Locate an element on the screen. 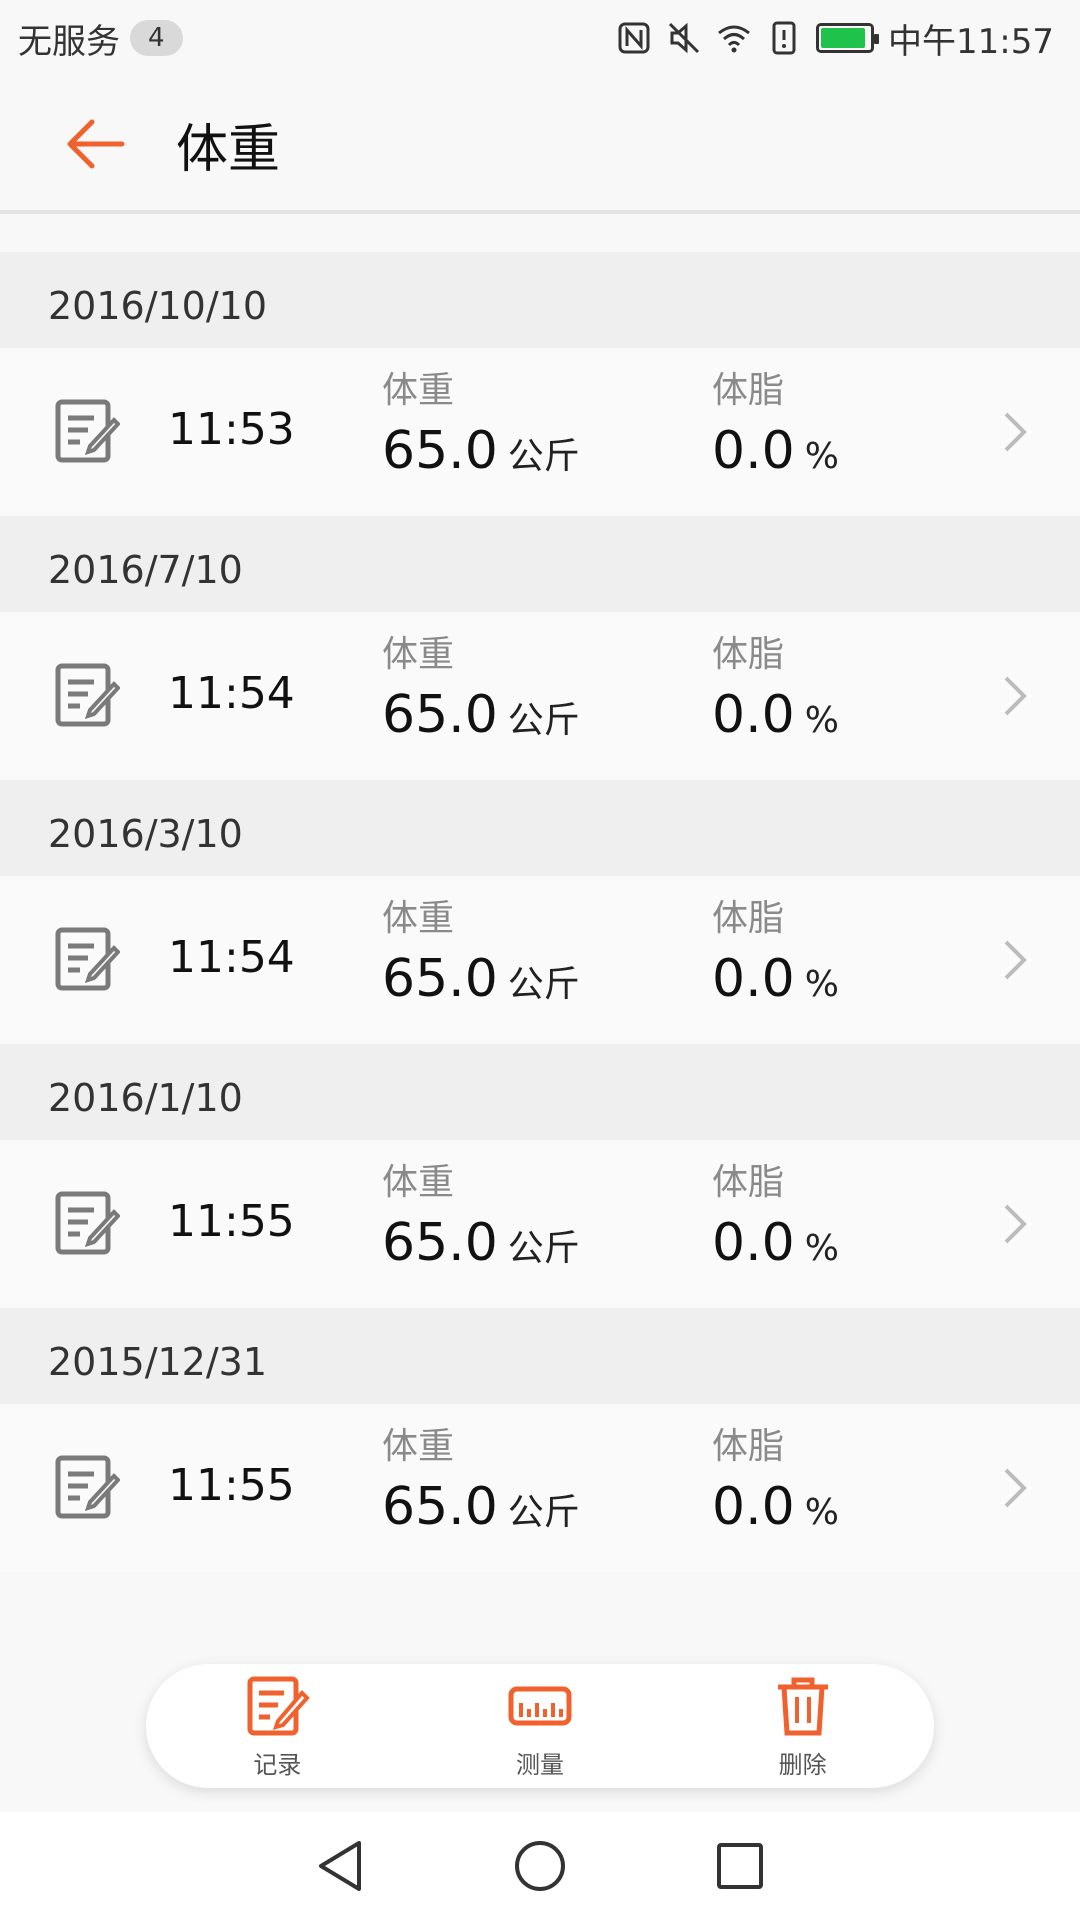  delete-action-button: 删除 is located at coordinates (803, 1726).